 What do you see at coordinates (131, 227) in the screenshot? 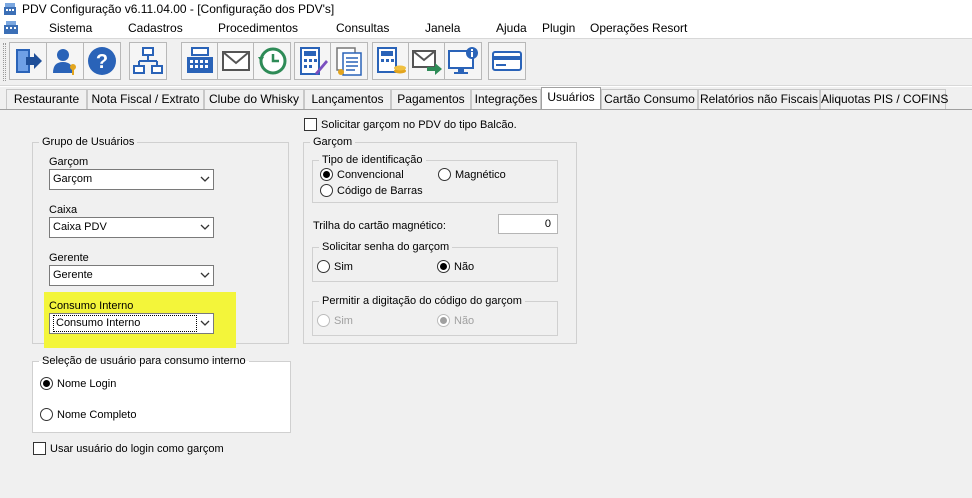
I see `caixa-combo: Caixa PDV` at bounding box center [131, 227].